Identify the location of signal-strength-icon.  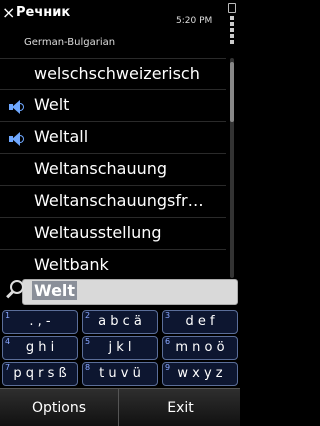
(232, 25).